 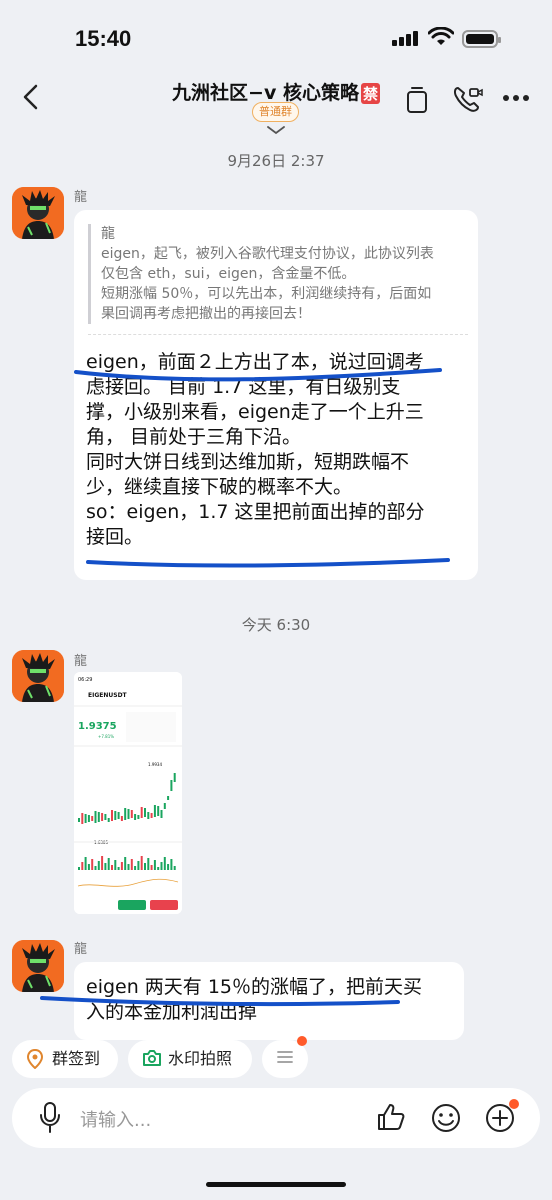 What do you see at coordinates (103, 38) in the screenshot?
I see `status-time: 15:40` at bounding box center [103, 38].